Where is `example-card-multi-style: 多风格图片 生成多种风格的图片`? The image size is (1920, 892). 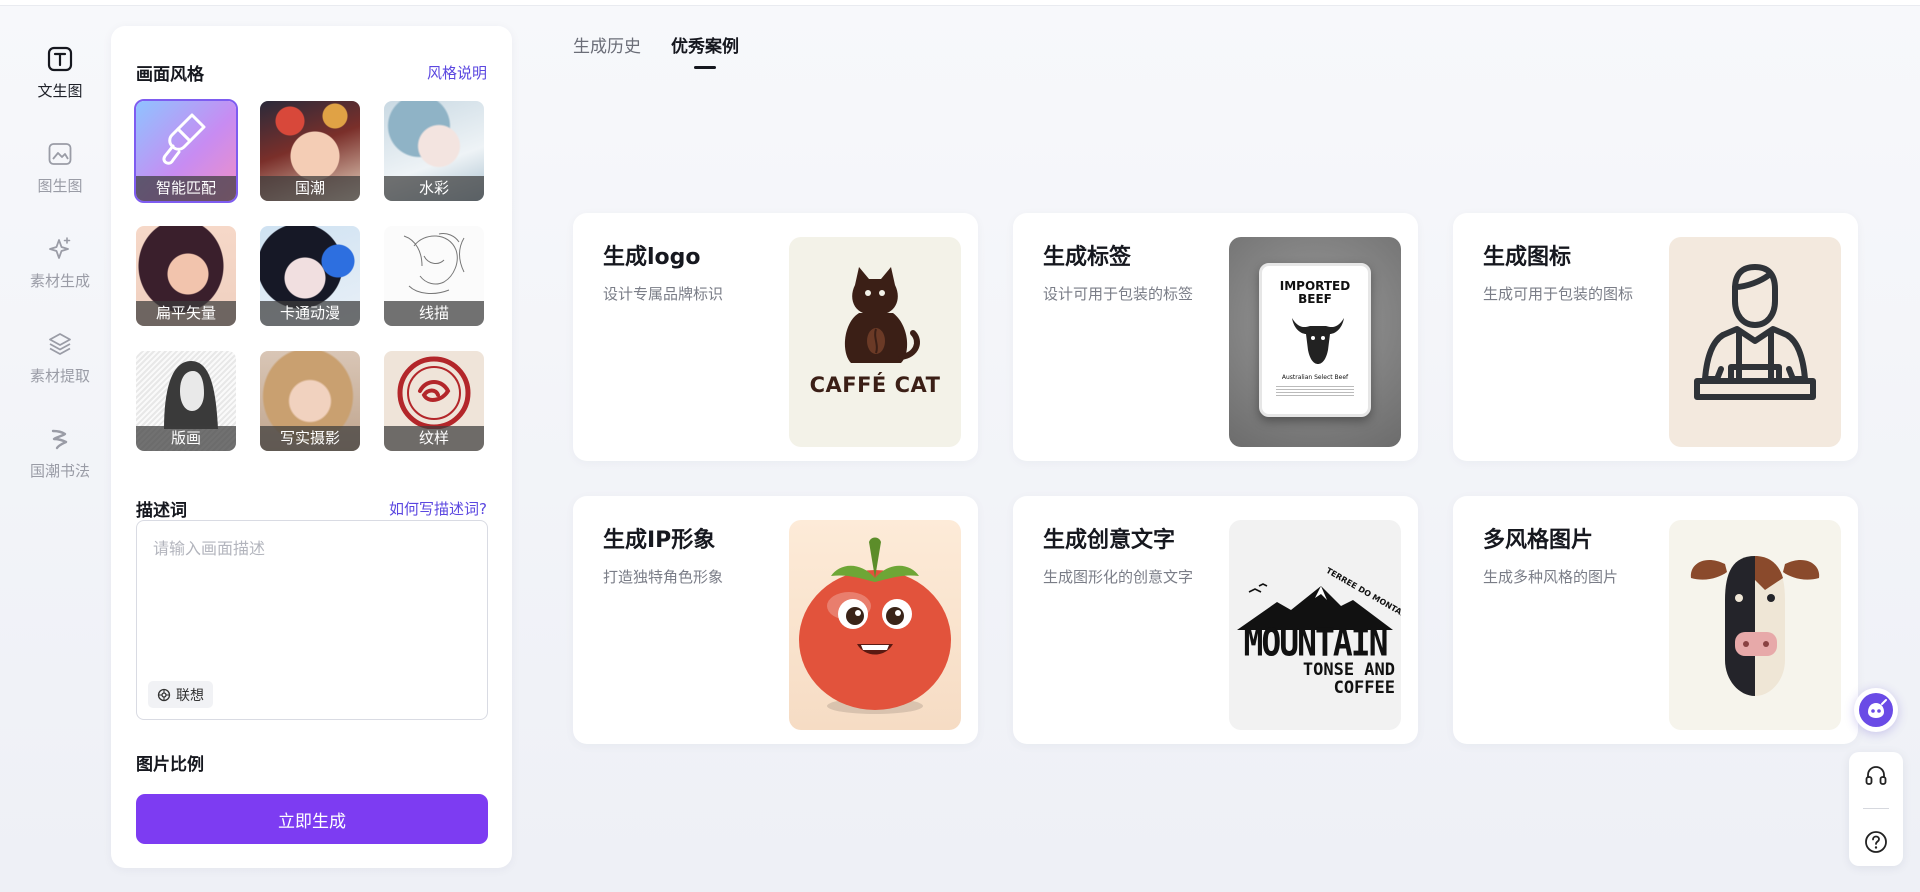 example-card-multi-style: 多风格图片 生成多种风格的图片 is located at coordinates (1655, 620).